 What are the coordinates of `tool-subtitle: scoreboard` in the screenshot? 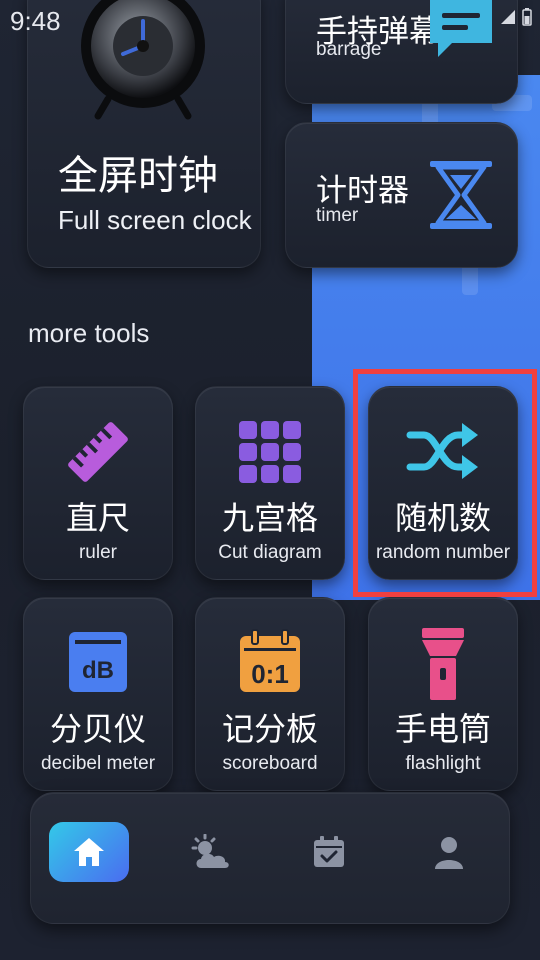 It's located at (270, 763).